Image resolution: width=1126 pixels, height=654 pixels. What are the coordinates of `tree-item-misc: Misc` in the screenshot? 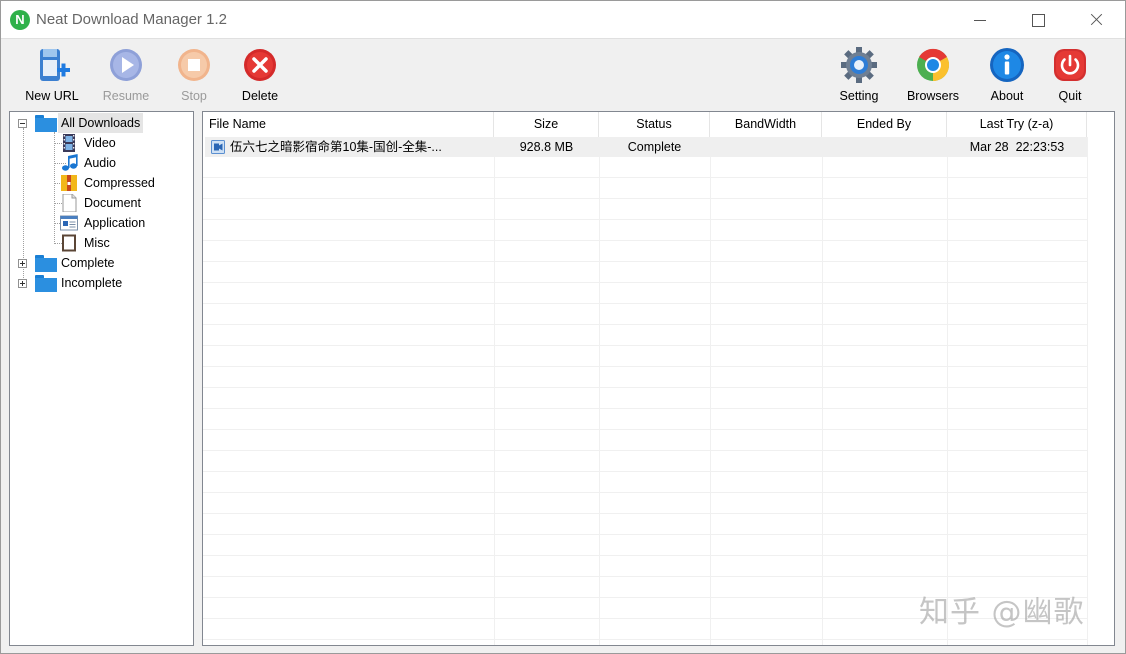 It's located at (101, 243).